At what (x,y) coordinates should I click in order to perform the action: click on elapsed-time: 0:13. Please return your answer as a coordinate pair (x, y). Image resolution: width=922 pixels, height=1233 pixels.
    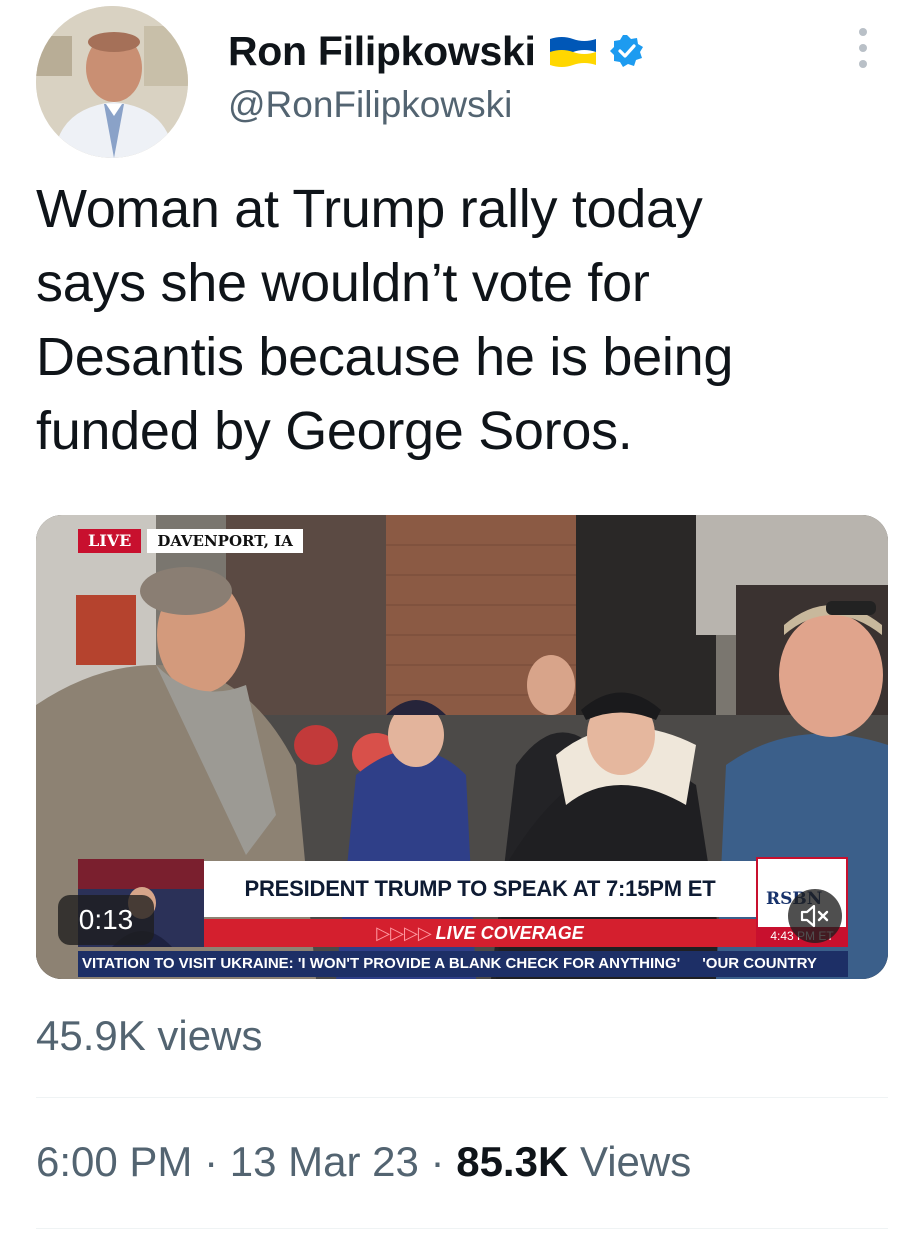
    Looking at the image, I should click on (106, 920).